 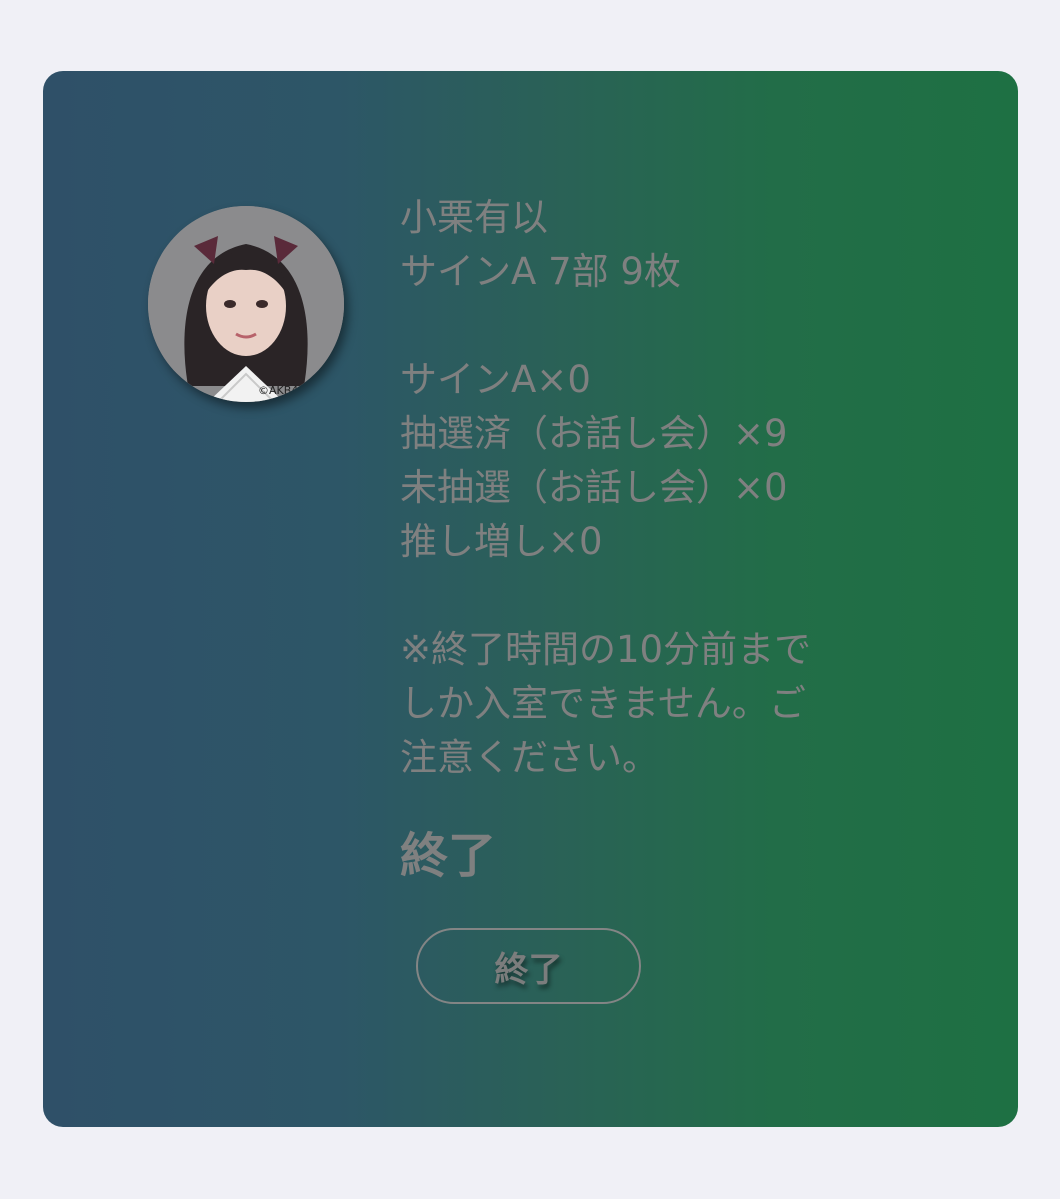 I want to click on status-label: 終了, so click(x=448, y=856).